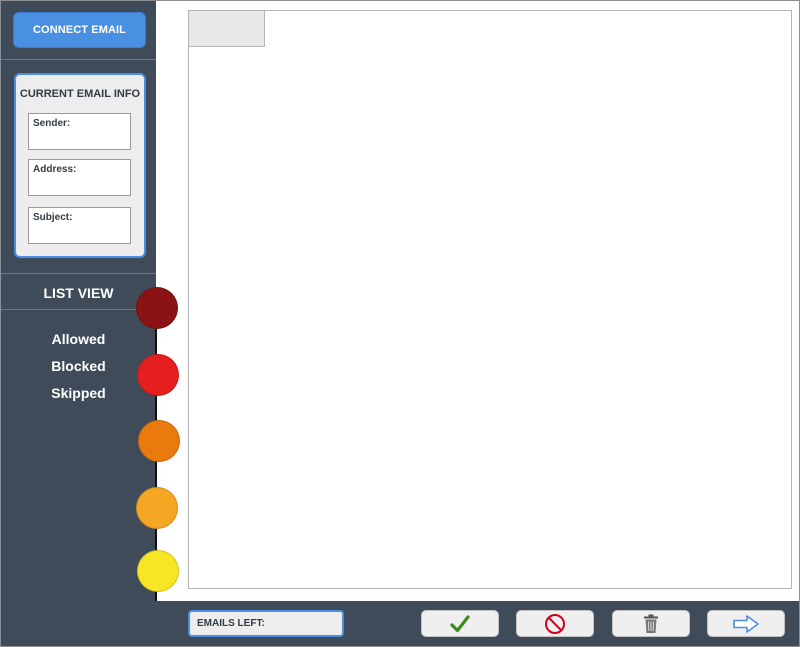 The height and width of the screenshot is (647, 800). What do you see at coordinates (80, 94) in the screenshot?
I see `email-info-title: CURRENT EMAIL INFO` at bounding box center [80, 94].